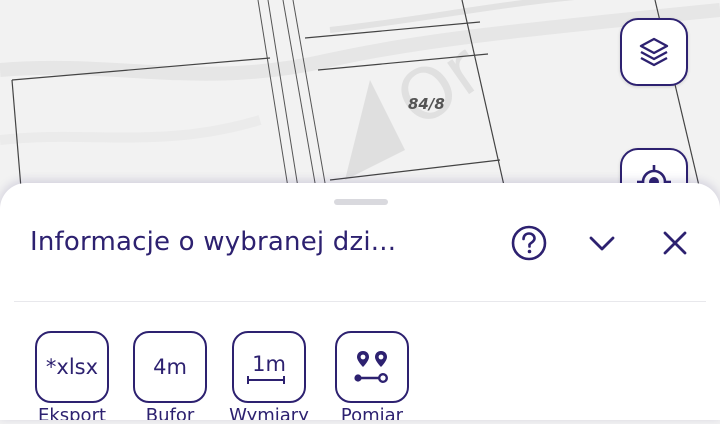  I want to click on layers-button, so click(654, 52).